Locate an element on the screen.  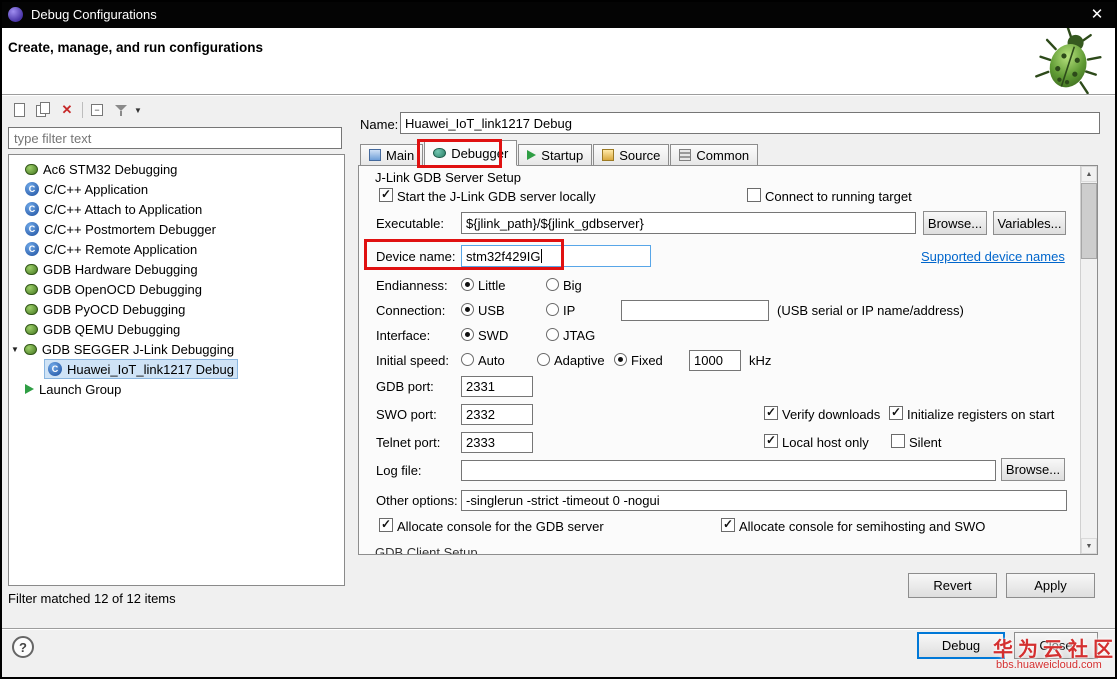
sidebar-item-cpp-attach: C C/C++ Attach to Application is located at coordinates (113, 209).